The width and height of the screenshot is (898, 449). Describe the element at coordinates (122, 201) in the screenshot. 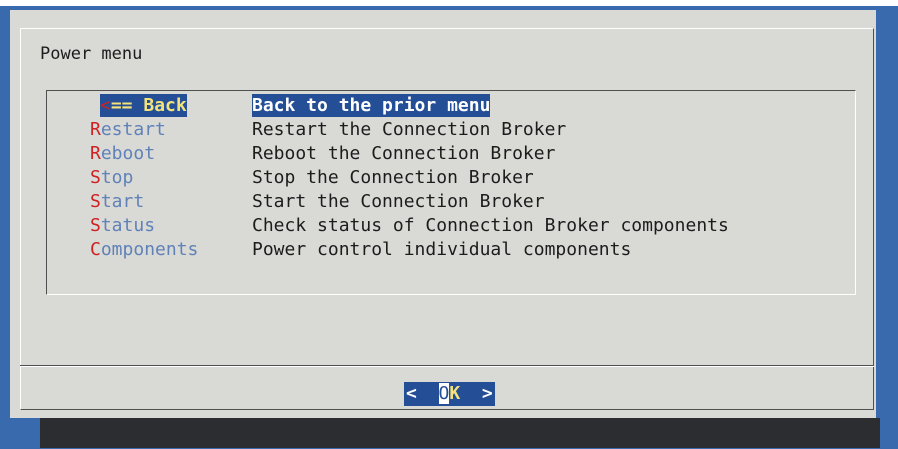

I see `menu-item-tag-rest: tart` at that location.